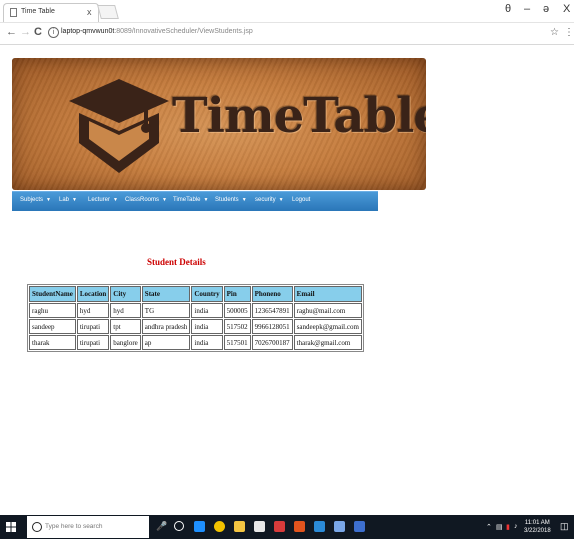  I want to click on nav-logout-label: Logout, so click(301, 200).